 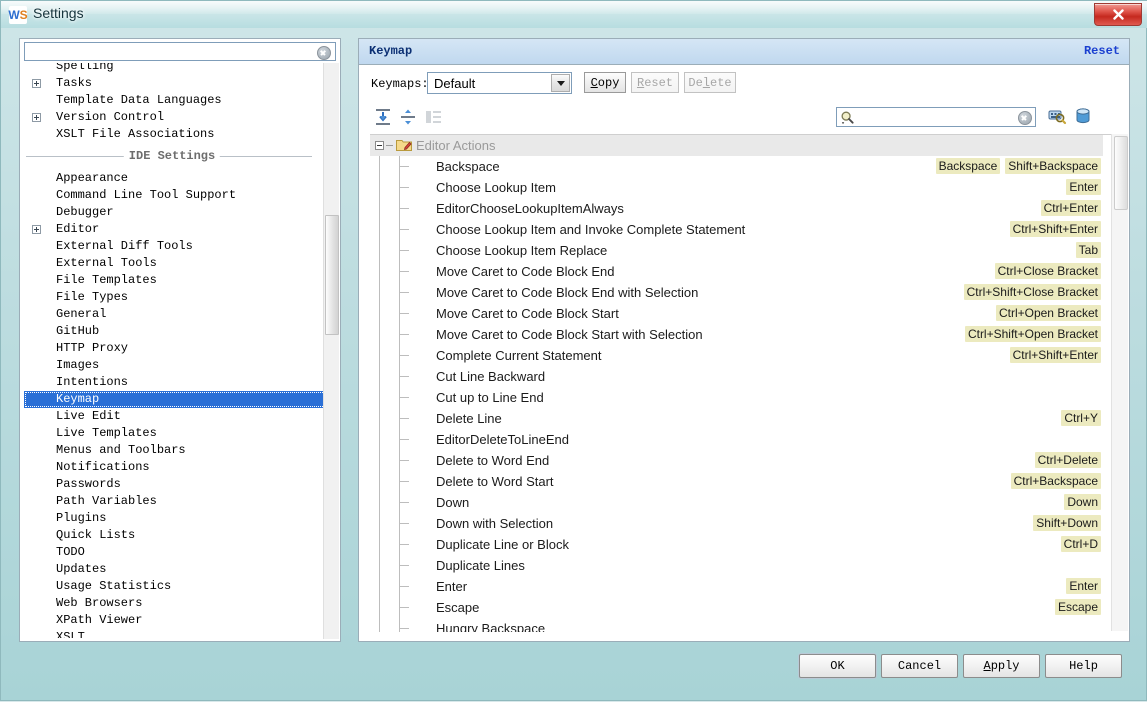 What do you see at coordinates (172, 117) in the screenshot?
I see `sidebar-item-version-control: Version Control` at bounding box center [172, 117].